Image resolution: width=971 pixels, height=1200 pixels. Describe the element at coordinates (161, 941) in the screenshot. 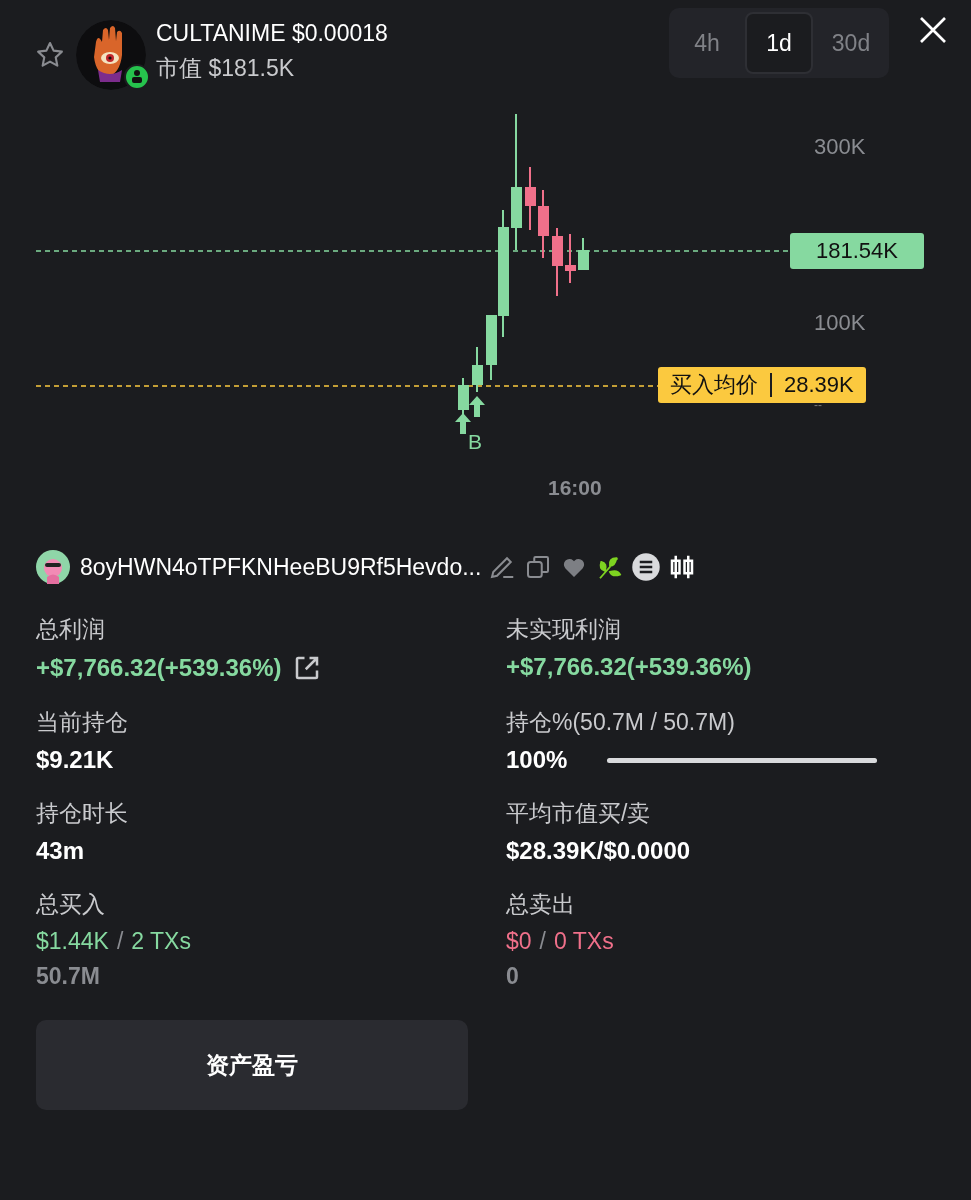

I see `trade-count: 2 TXs` at that location.